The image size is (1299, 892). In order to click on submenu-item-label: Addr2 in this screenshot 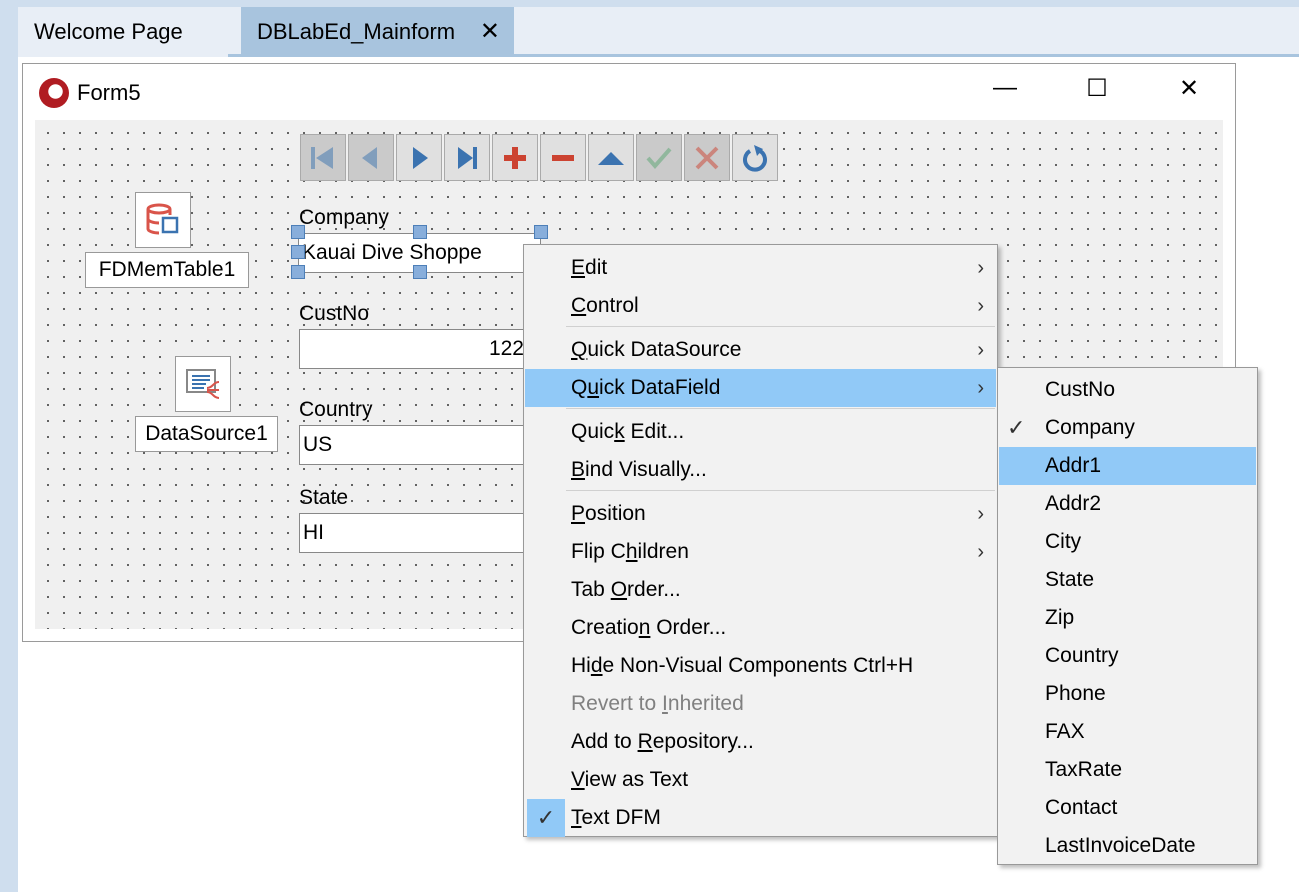, I will do `click(1073, 503)`.